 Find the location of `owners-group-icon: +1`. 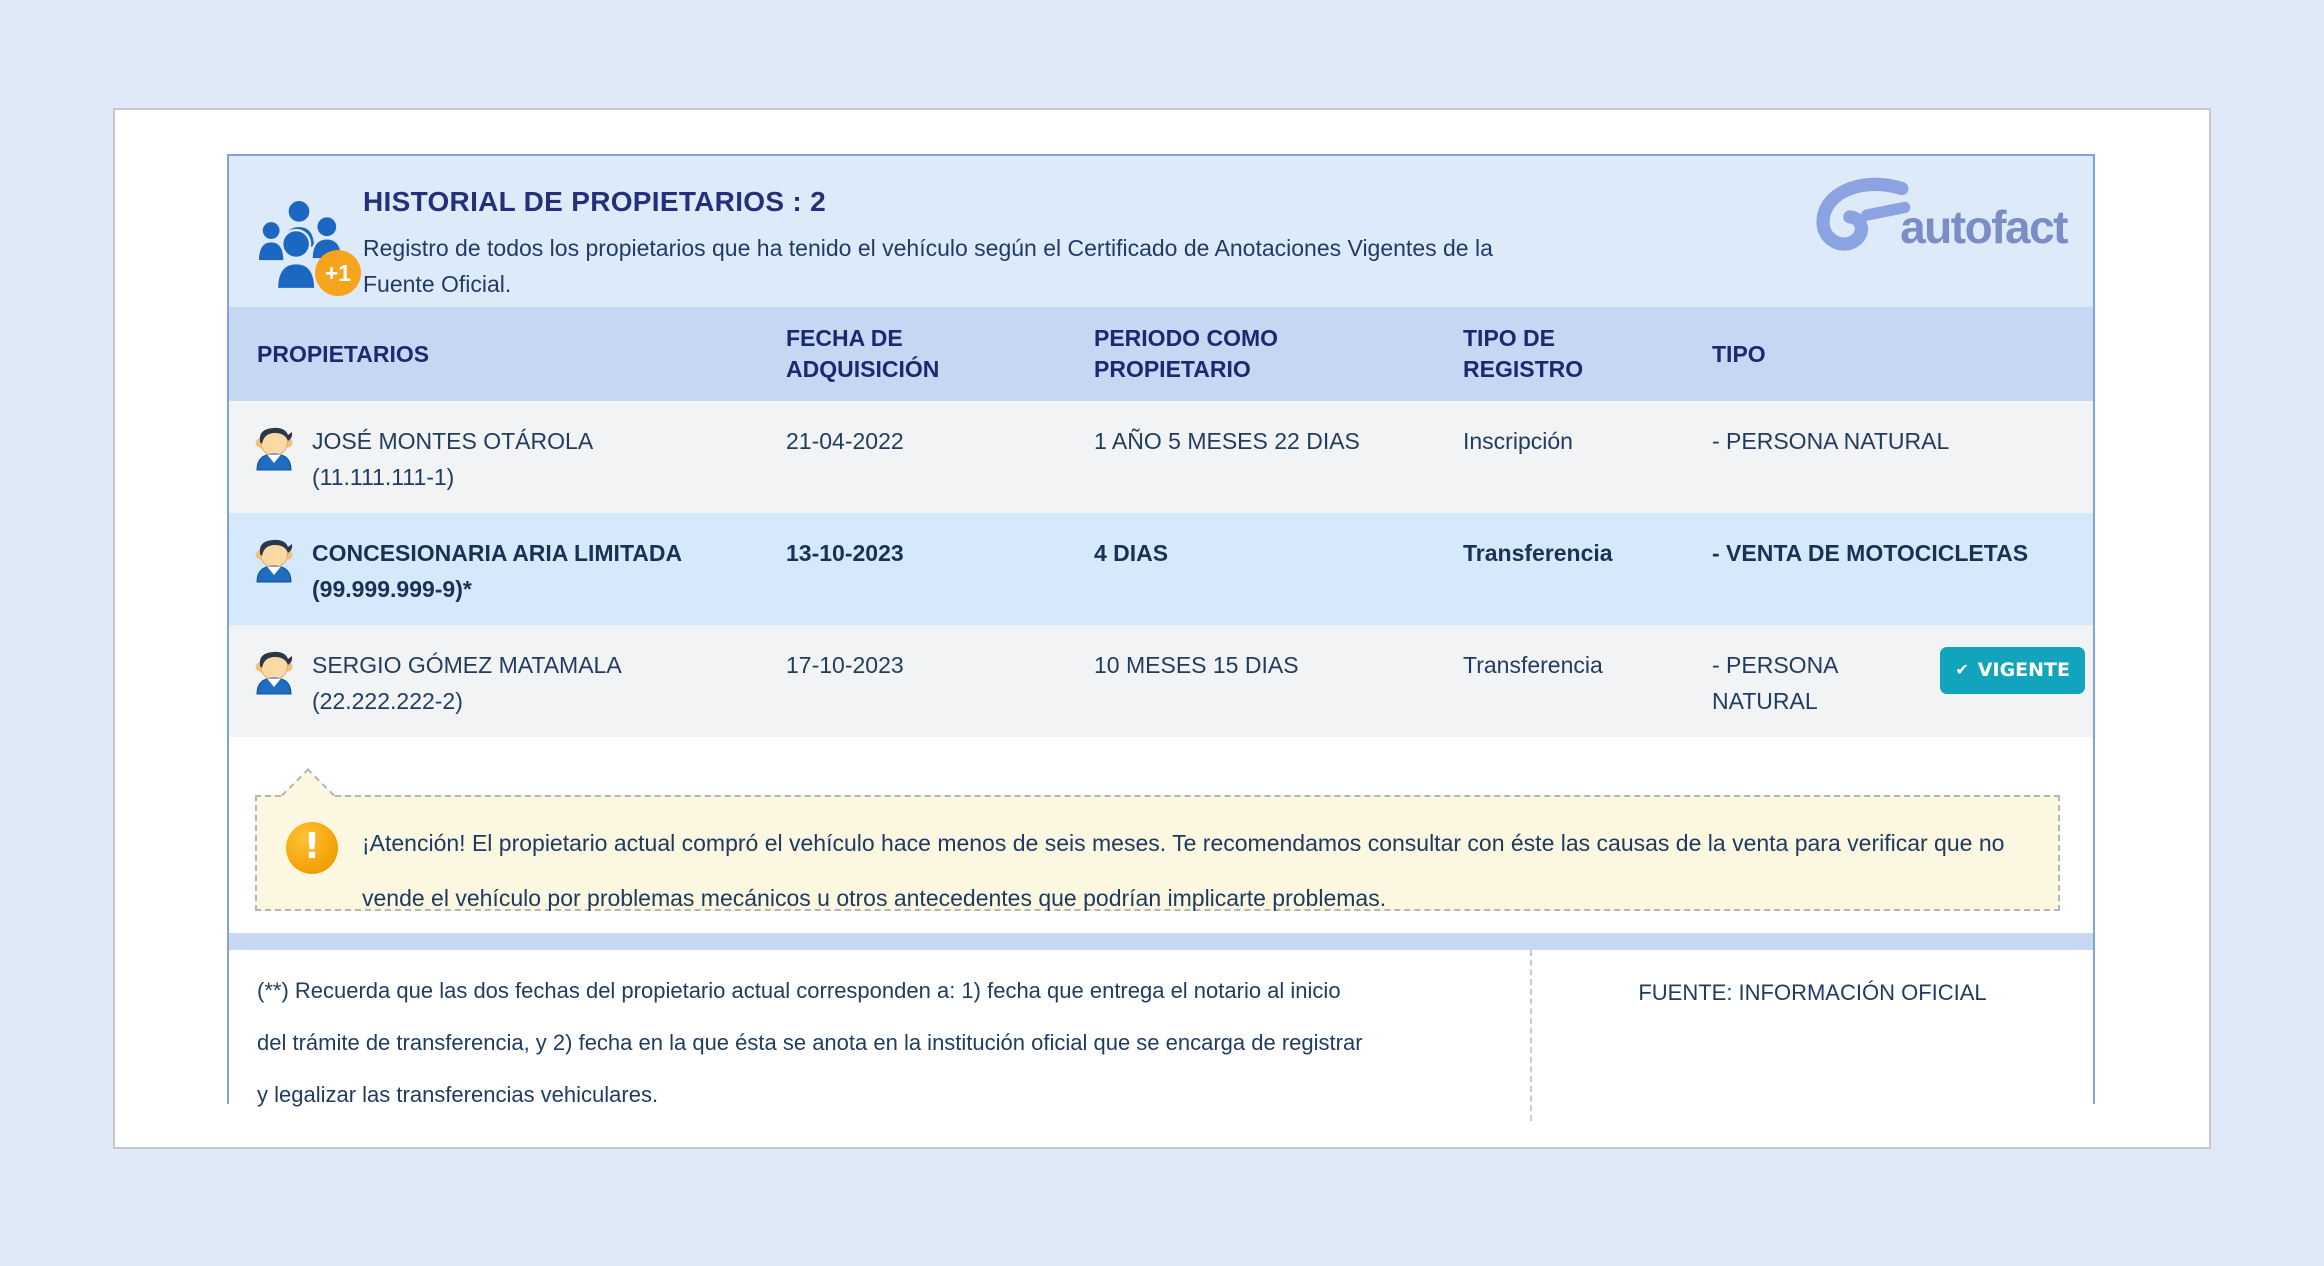

owners-group-icon: +1 is located at coordinates (306, 246).